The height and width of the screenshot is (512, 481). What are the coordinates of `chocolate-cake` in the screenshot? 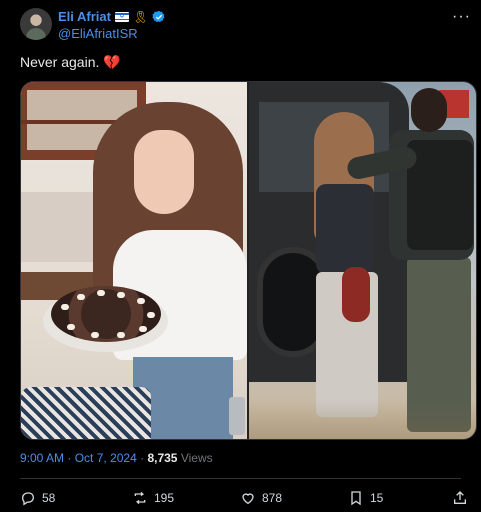 It's located at (106, 314).